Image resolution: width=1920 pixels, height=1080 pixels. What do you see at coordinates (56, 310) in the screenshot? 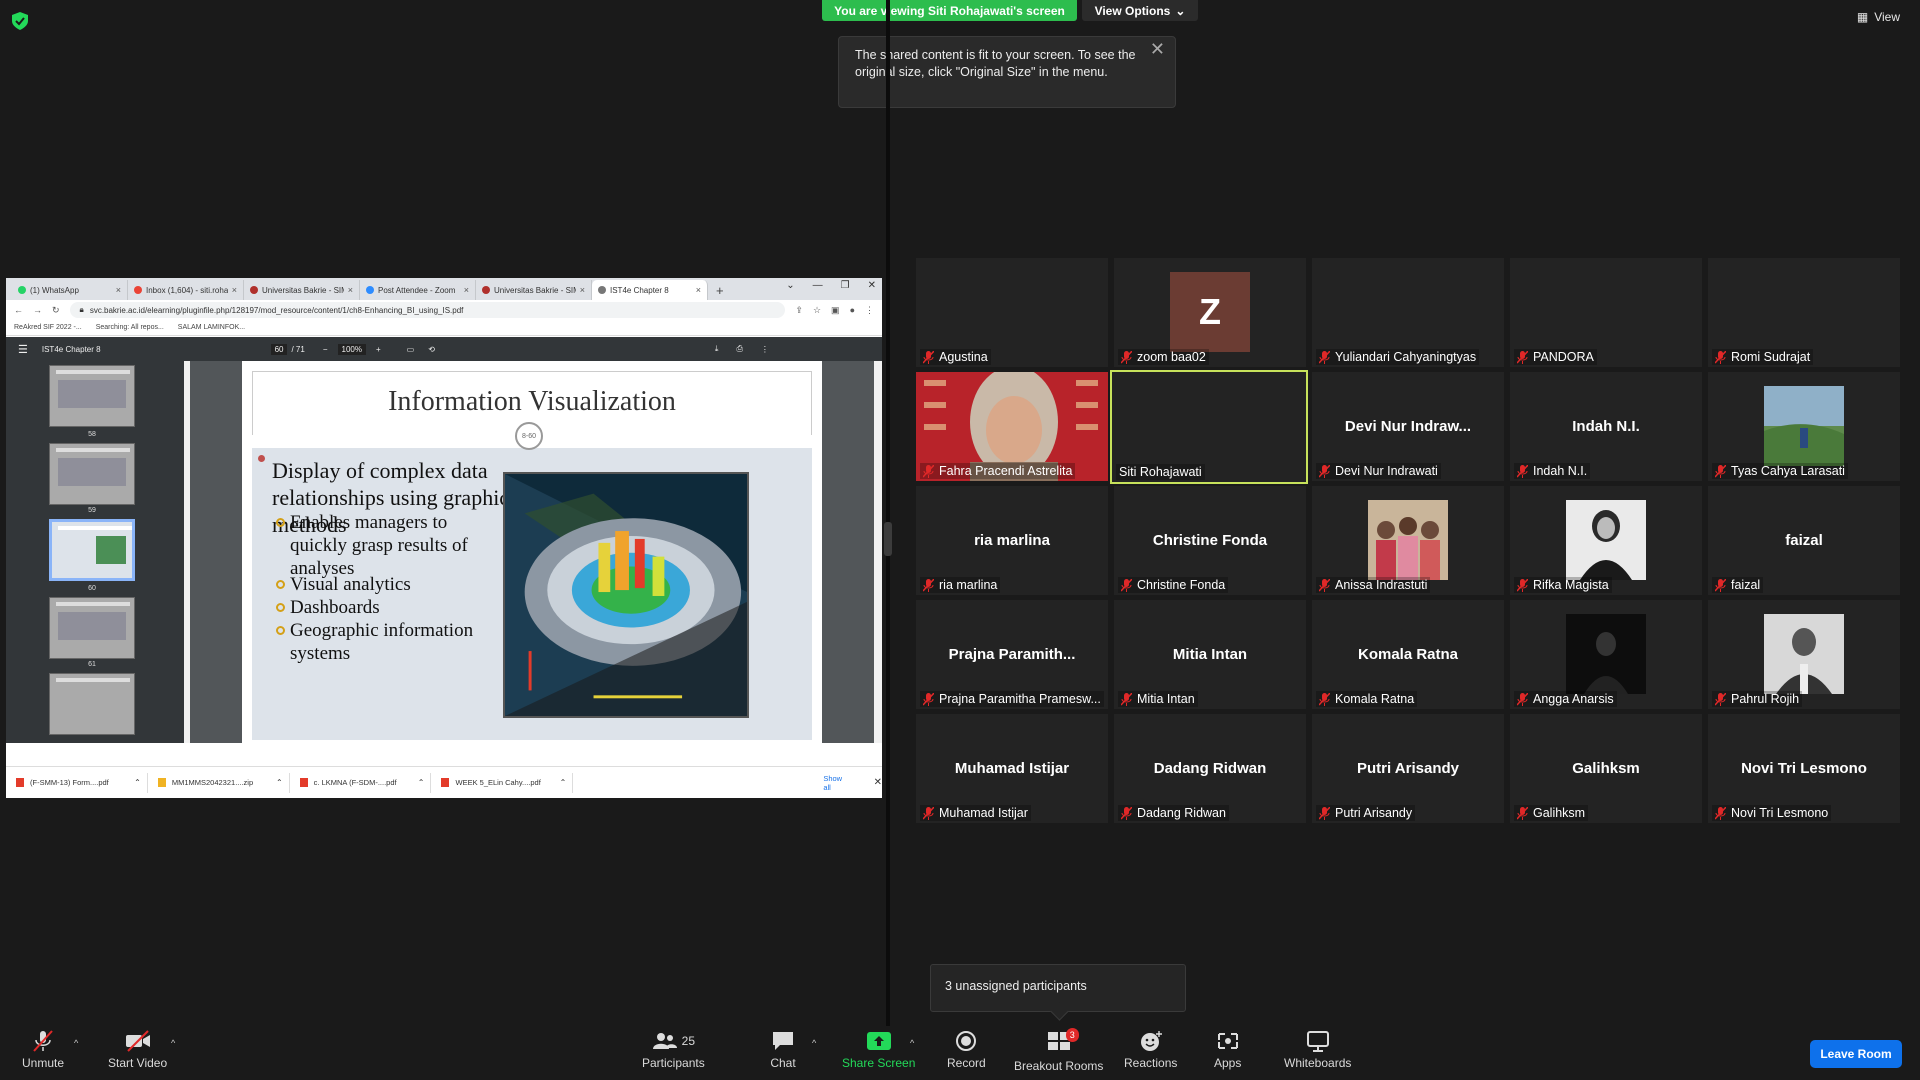
I see `reload-icon: ↻` at bounding box center [56, 310].